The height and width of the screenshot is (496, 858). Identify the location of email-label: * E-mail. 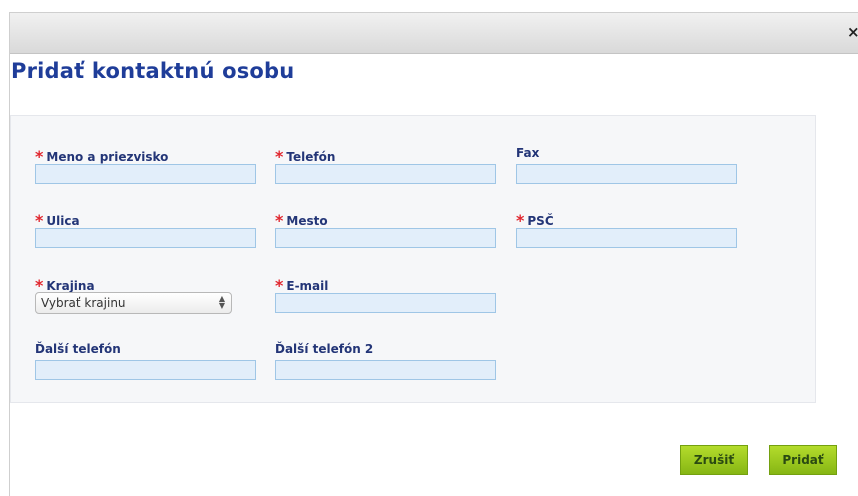
(302, 285).